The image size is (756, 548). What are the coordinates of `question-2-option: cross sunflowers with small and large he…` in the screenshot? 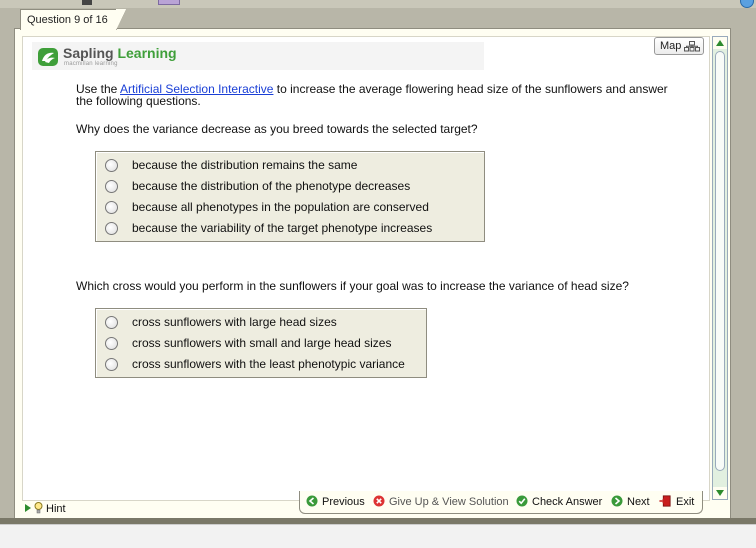 It's located at (261, 344).